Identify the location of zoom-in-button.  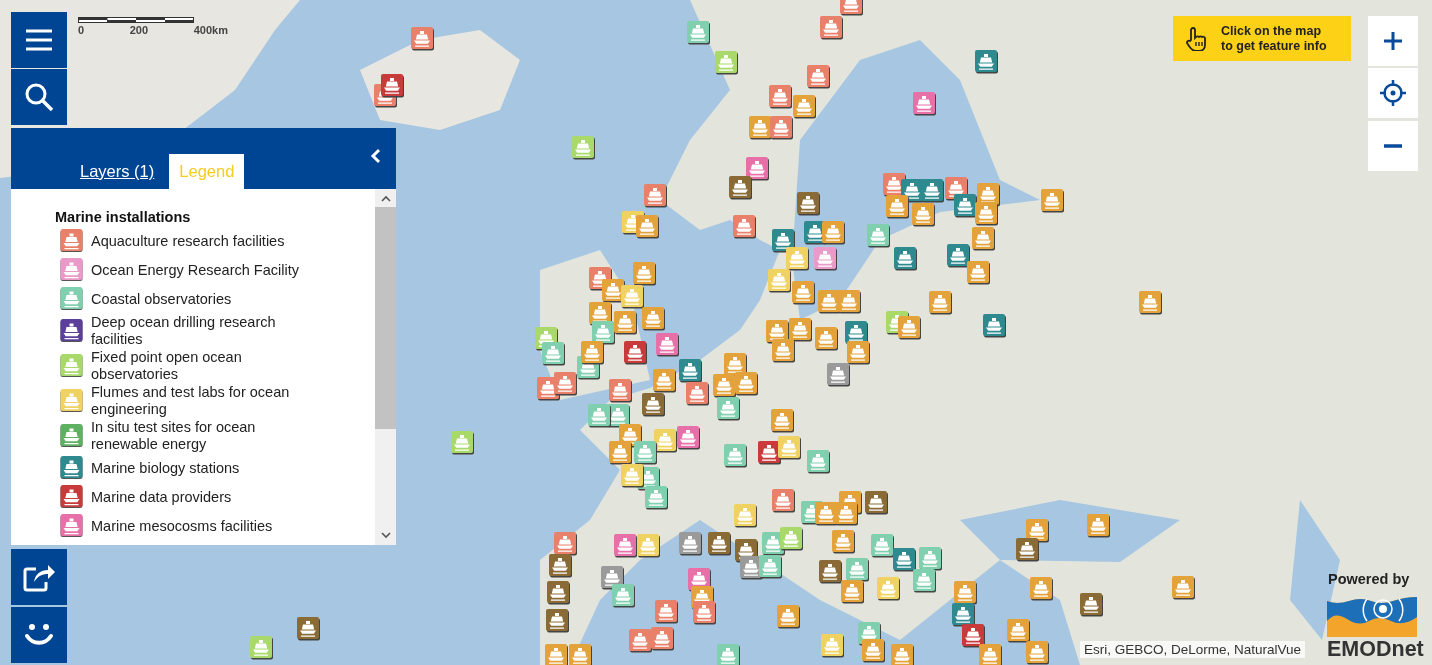
(1393, 41).